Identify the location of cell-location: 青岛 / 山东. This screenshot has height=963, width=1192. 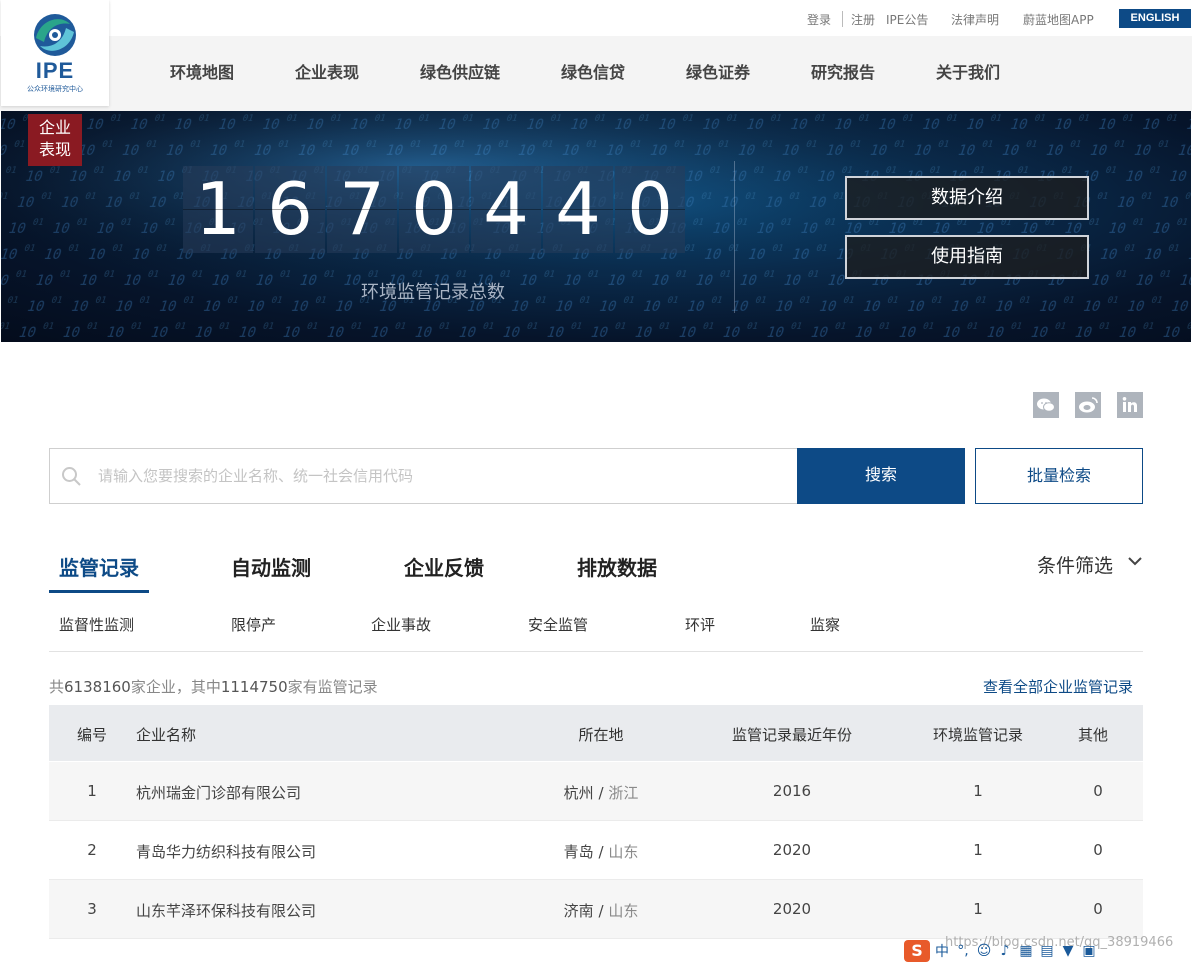
(601, 851).